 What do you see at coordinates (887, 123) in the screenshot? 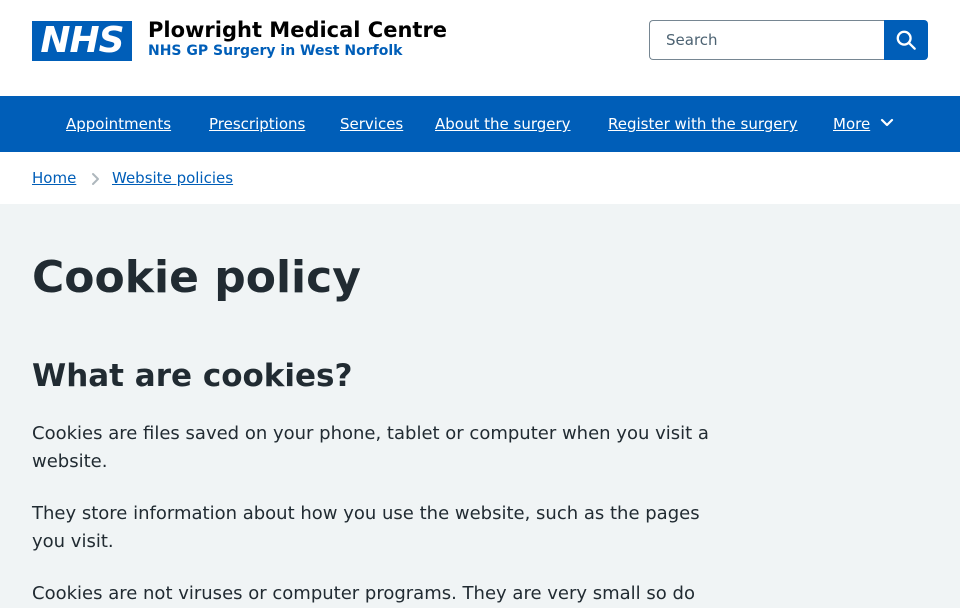
I see `chevron-down-icon` at bounding box center [887, 123].